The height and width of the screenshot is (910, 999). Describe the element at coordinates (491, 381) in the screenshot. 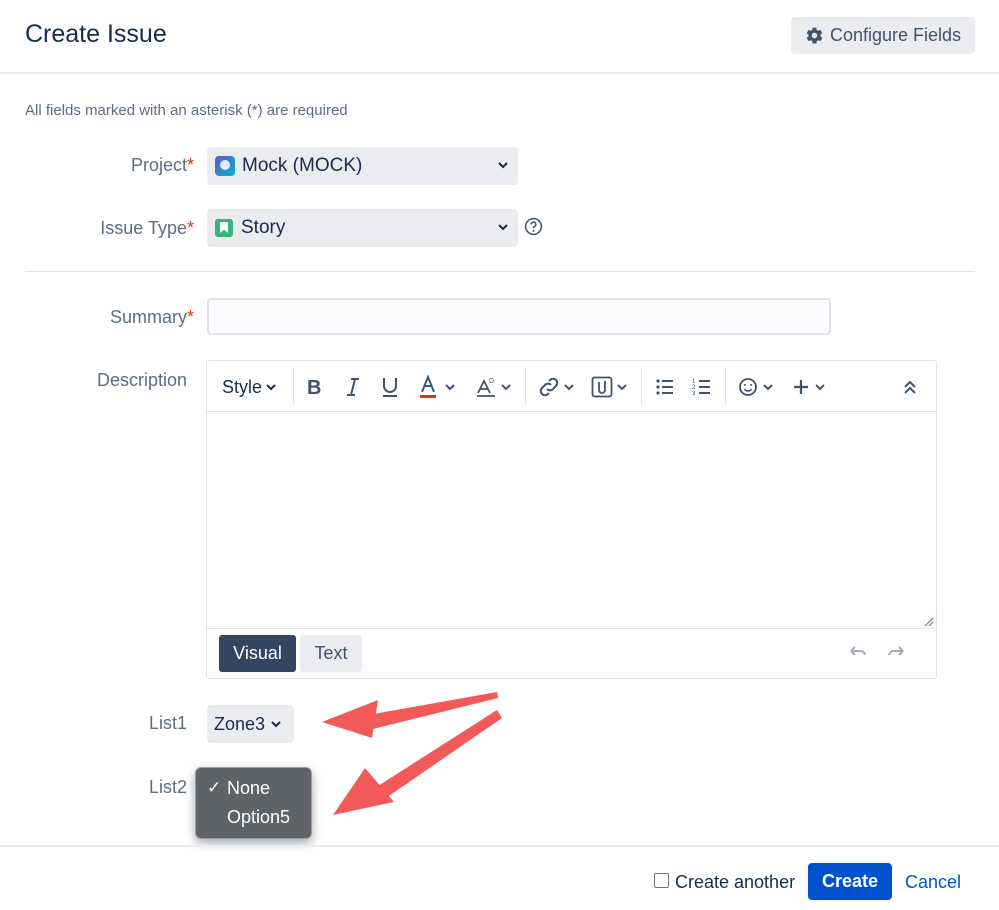

I see `svg-text: D` at that location.